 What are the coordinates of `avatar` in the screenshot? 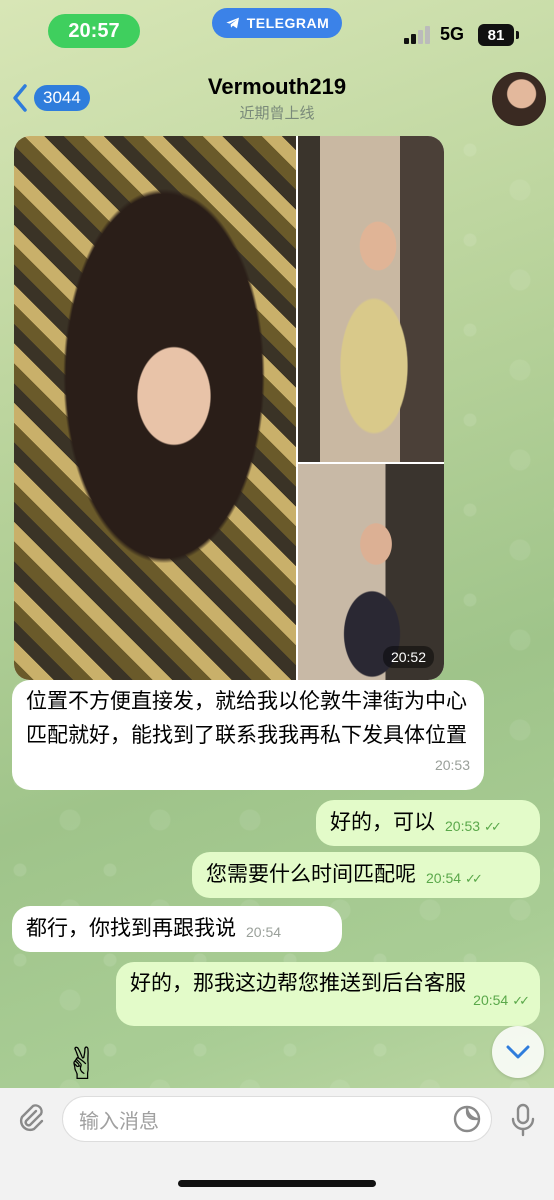 It's located at (519, 99).